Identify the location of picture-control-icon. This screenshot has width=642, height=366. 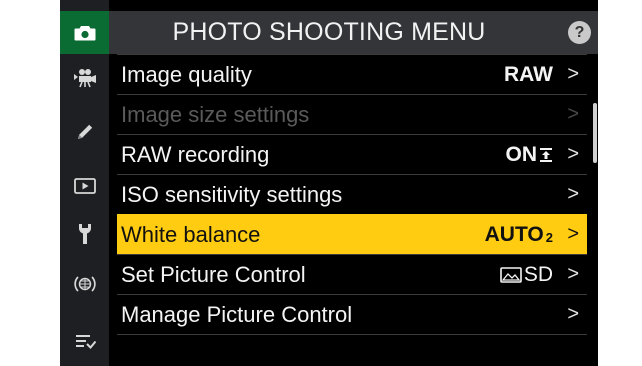
(511, 274).